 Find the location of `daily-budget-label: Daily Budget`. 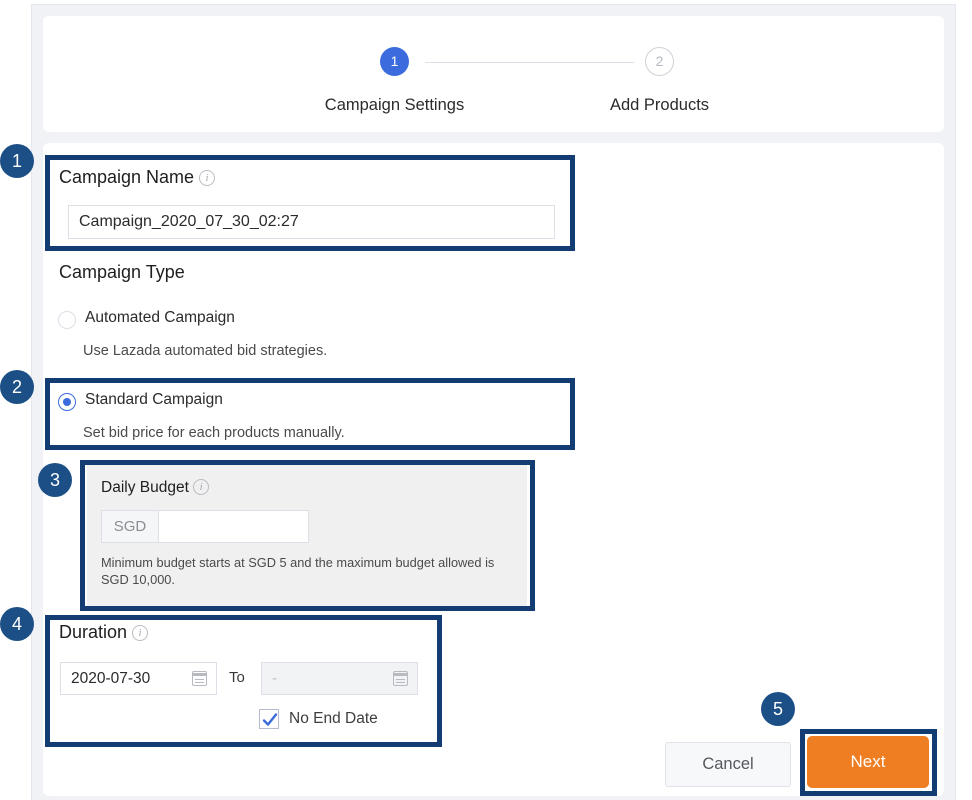

daily-budget-label: Daily Budget is located at coordinates (145, 487).